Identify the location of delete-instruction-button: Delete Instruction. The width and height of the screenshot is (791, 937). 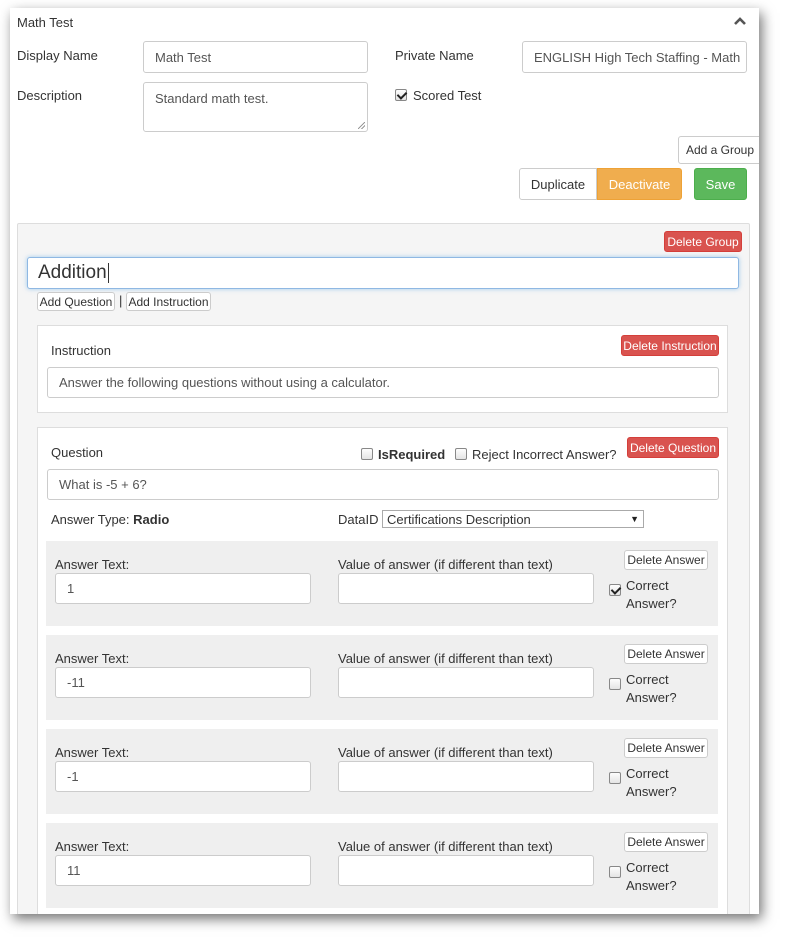
(670, 345).